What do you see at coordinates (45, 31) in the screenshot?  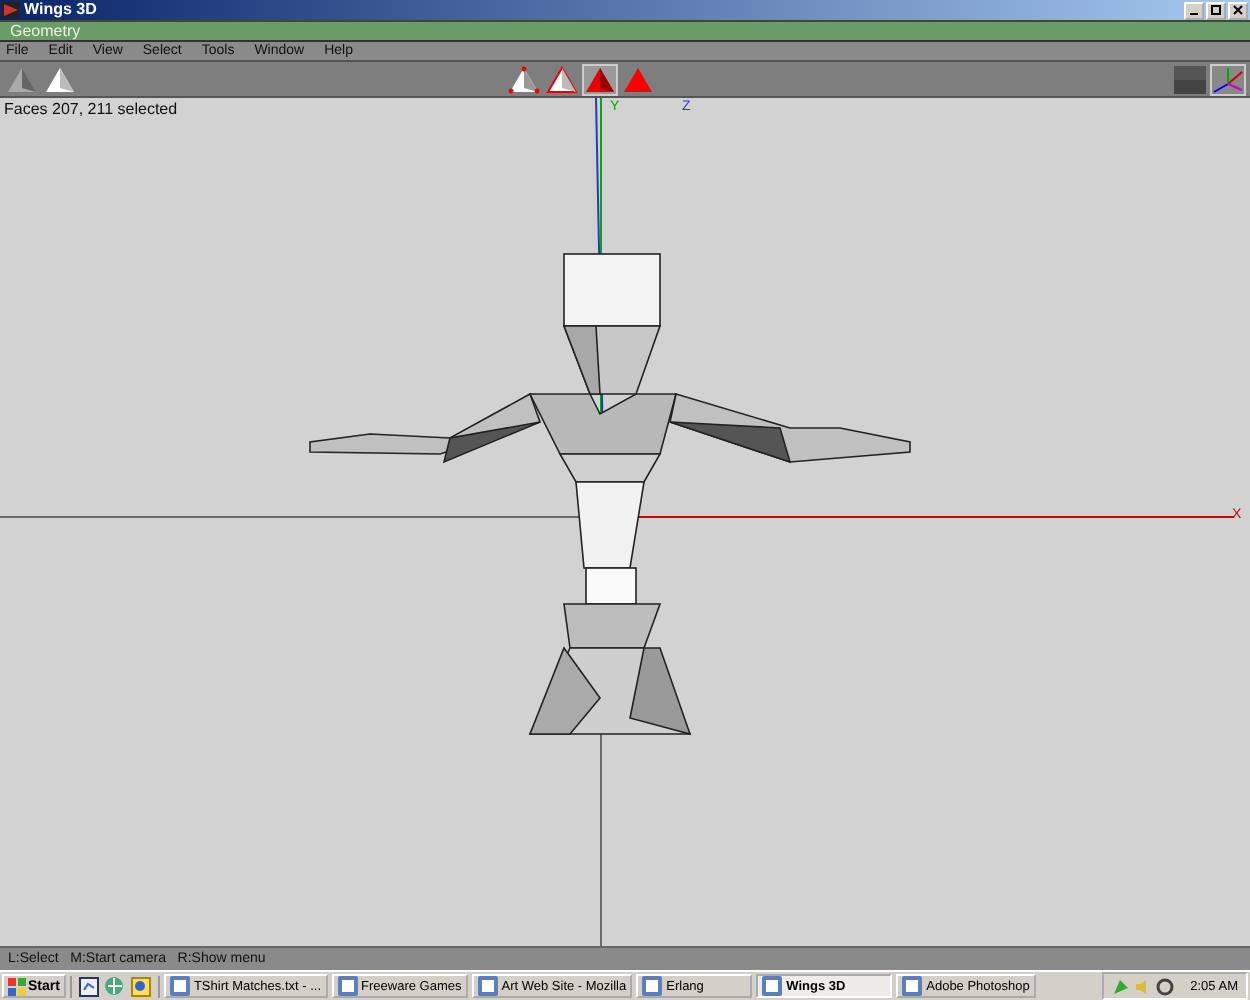 I see `panel-title: Geometry` at bounding box center [45, 31].